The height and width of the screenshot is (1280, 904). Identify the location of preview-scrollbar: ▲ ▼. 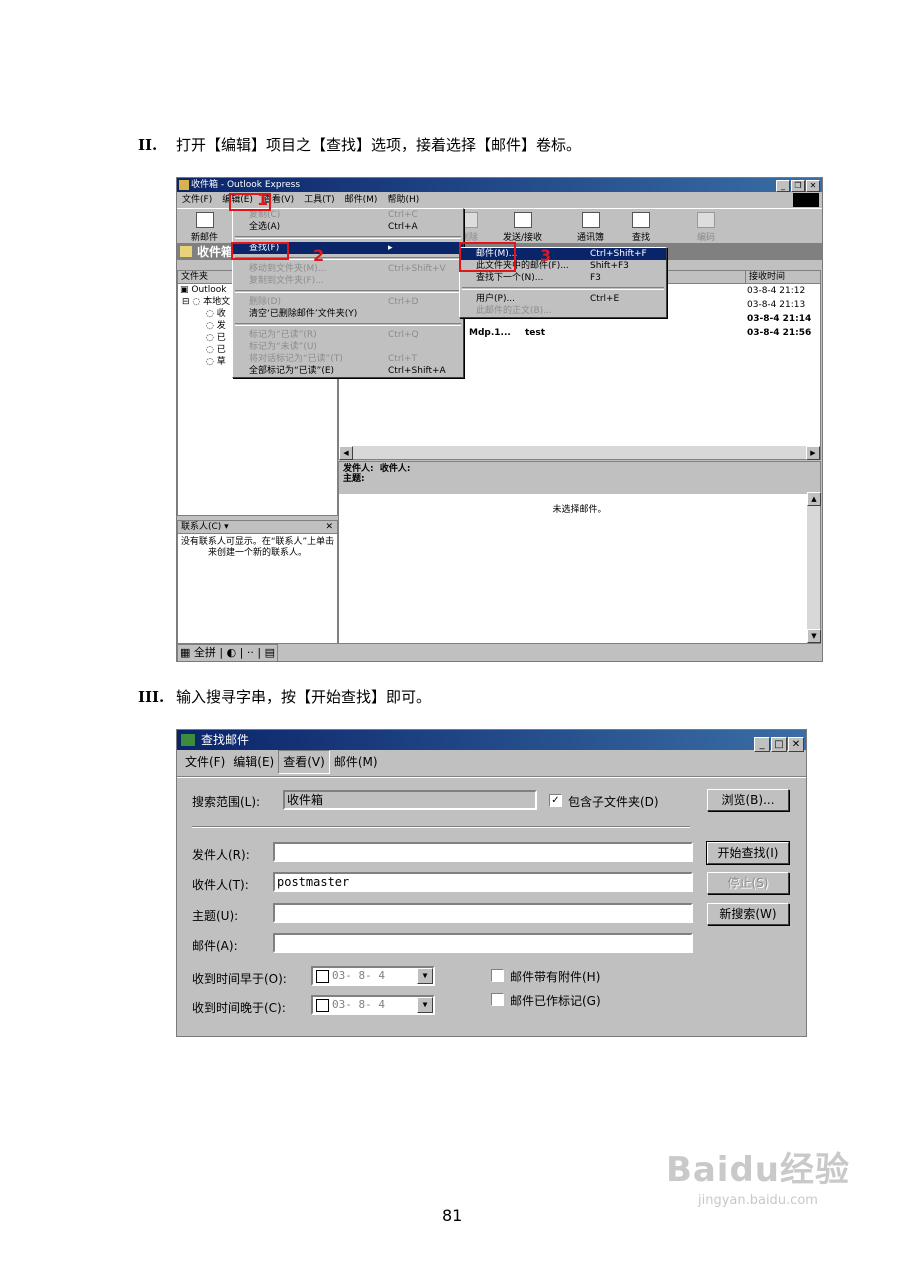
(814, 567).